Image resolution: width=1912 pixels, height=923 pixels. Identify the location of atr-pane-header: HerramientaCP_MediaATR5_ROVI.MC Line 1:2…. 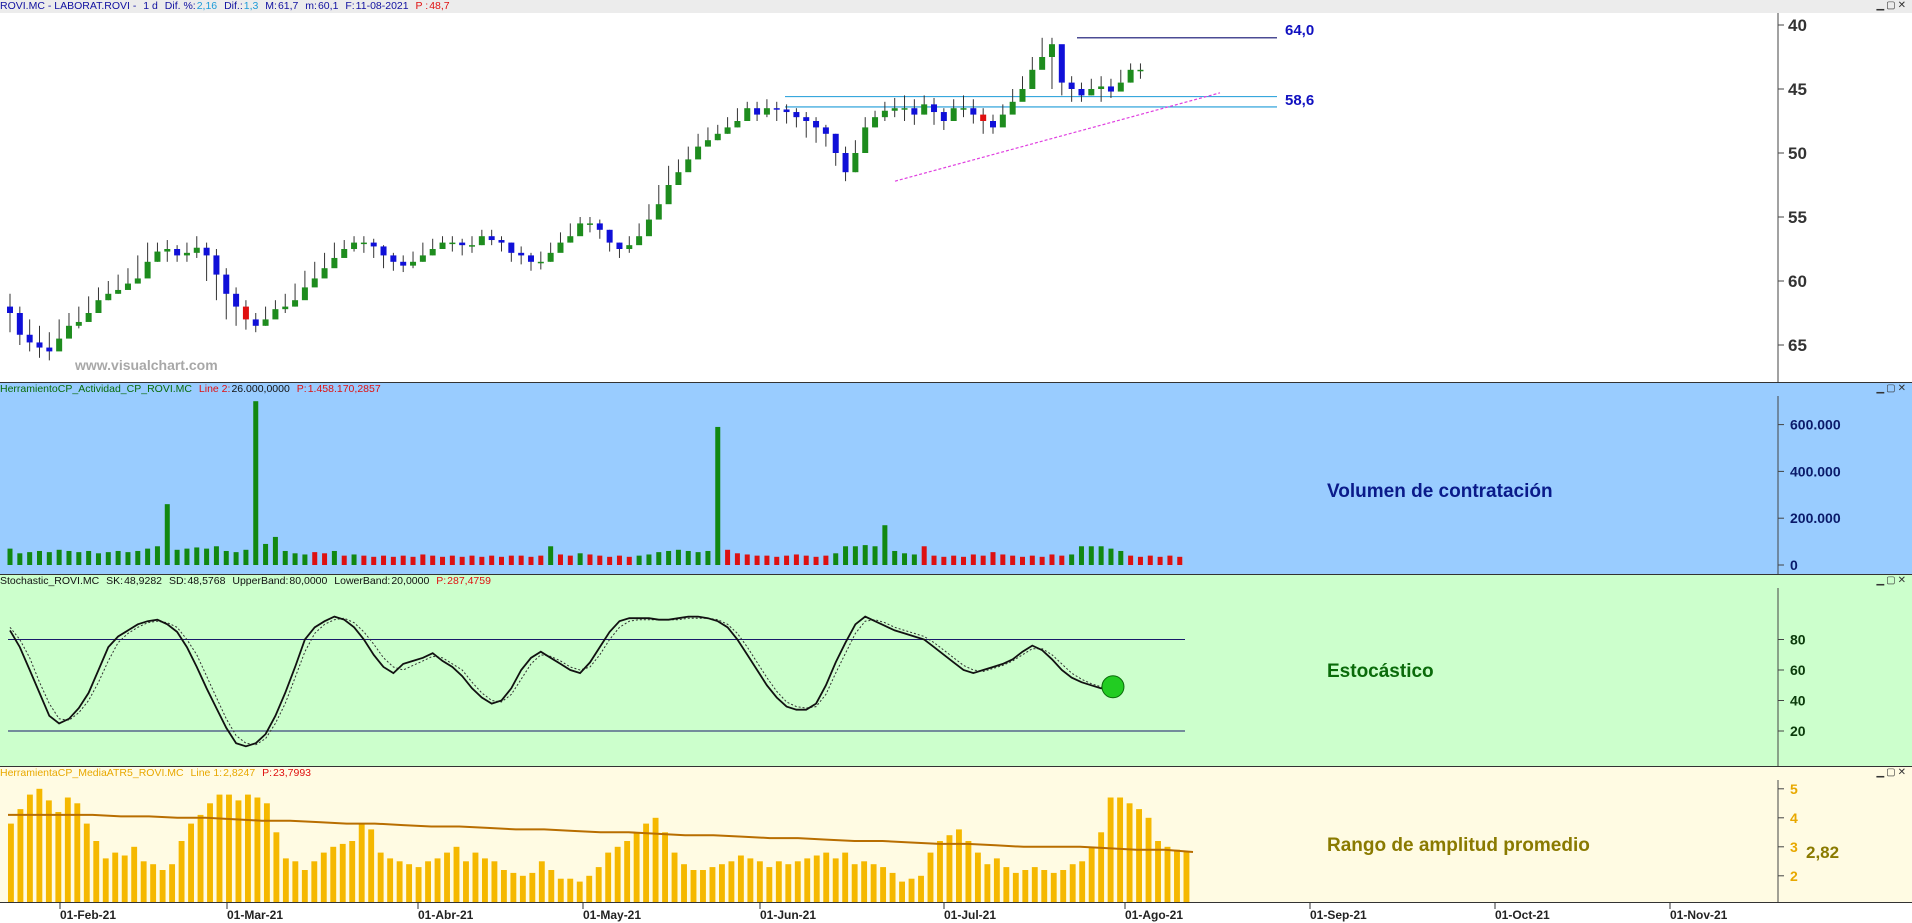
(956, 773).